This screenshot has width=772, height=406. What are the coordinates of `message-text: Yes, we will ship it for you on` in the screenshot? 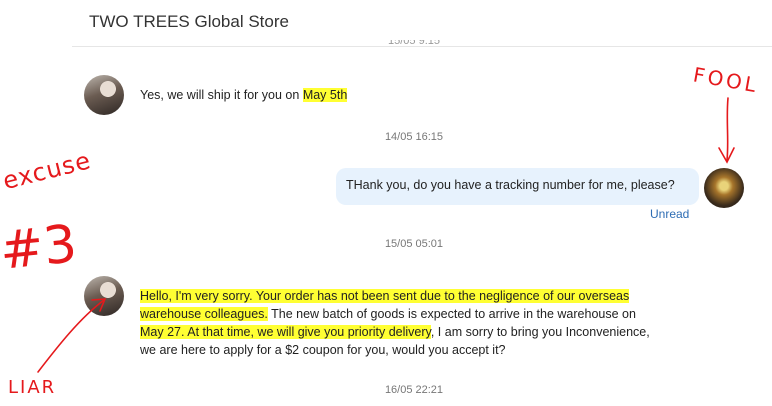 It's located at (221, 95).